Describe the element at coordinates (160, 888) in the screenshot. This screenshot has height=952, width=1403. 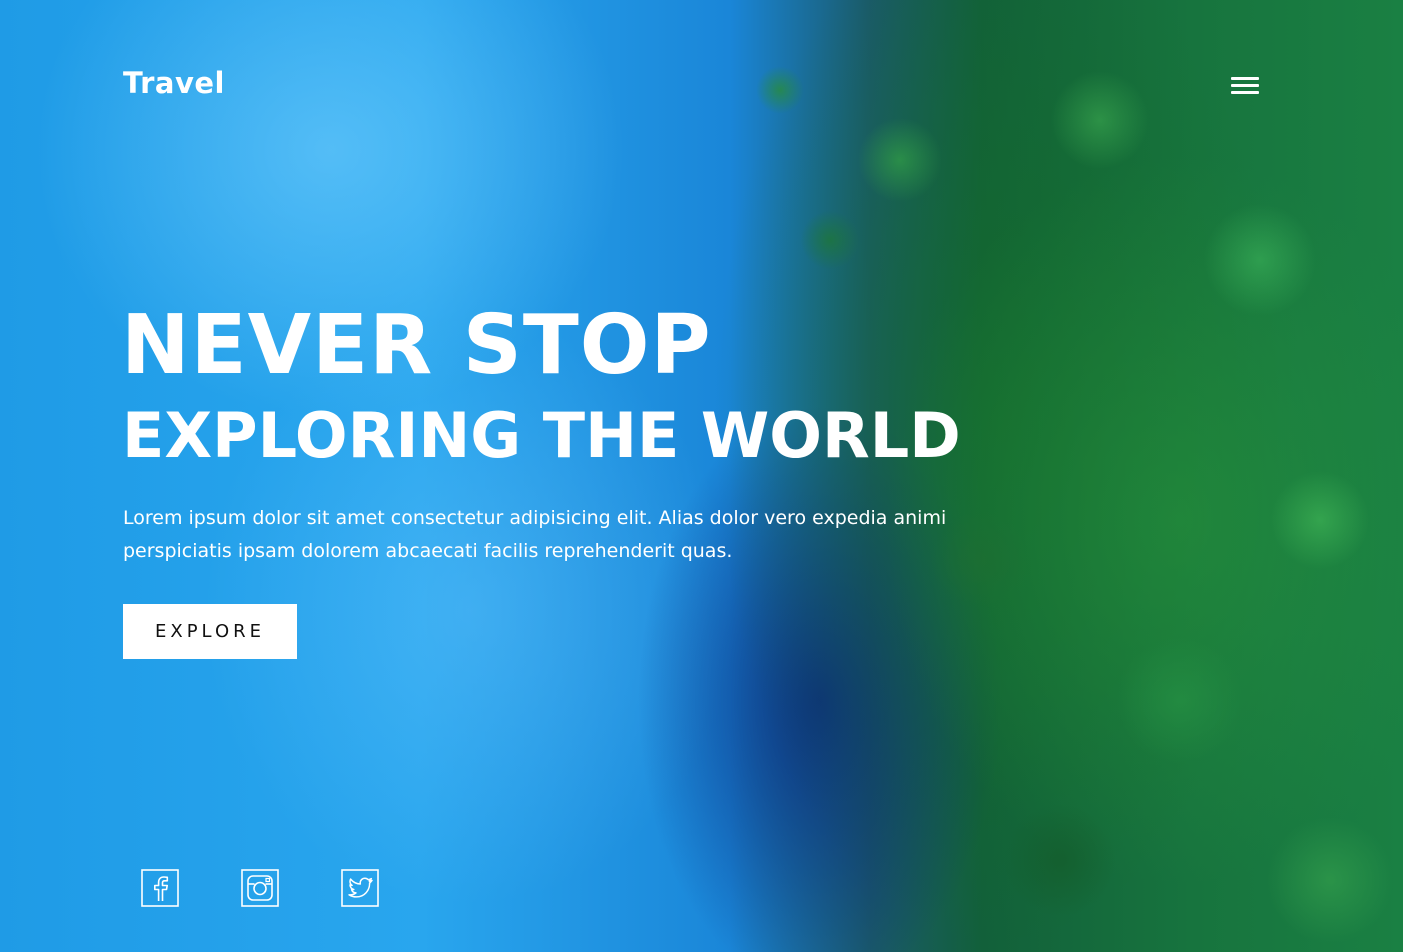
I see `facebook-icon` at that location.